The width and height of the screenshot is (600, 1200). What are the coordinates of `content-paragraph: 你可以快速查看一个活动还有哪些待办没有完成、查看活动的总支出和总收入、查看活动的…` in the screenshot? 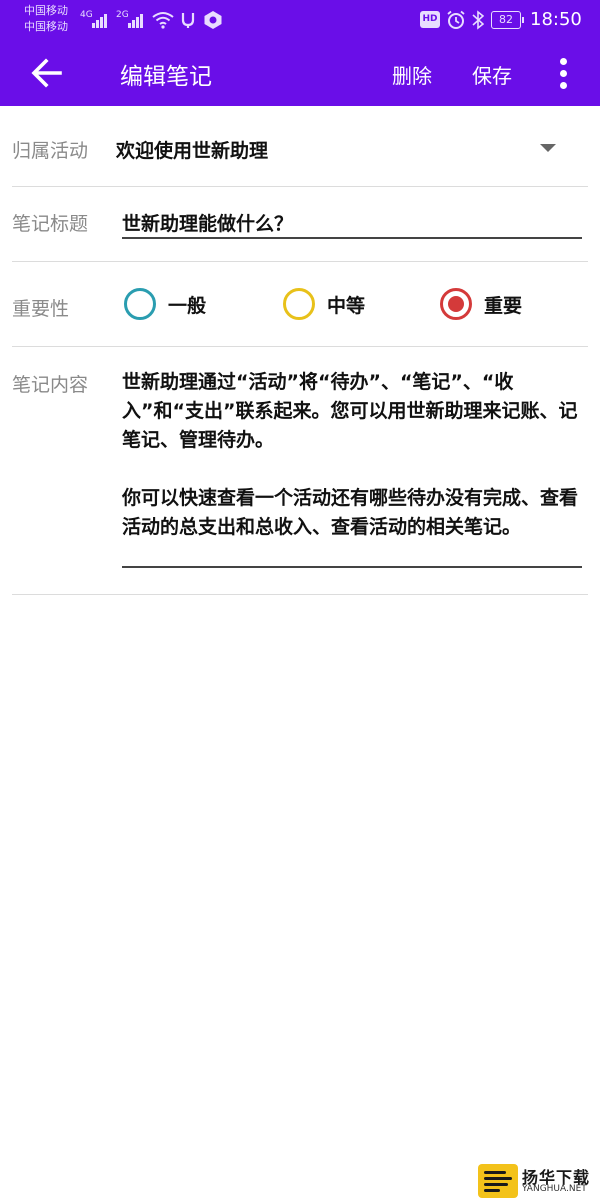 It's located at (350, 512).